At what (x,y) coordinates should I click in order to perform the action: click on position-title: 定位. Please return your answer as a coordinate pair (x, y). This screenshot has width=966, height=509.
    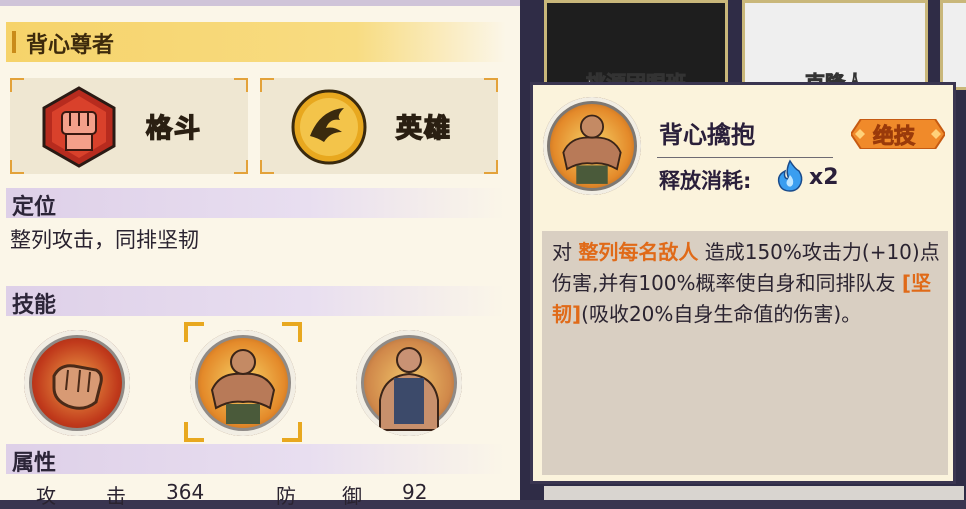
    Looking at the image, I should click on (34, 207).